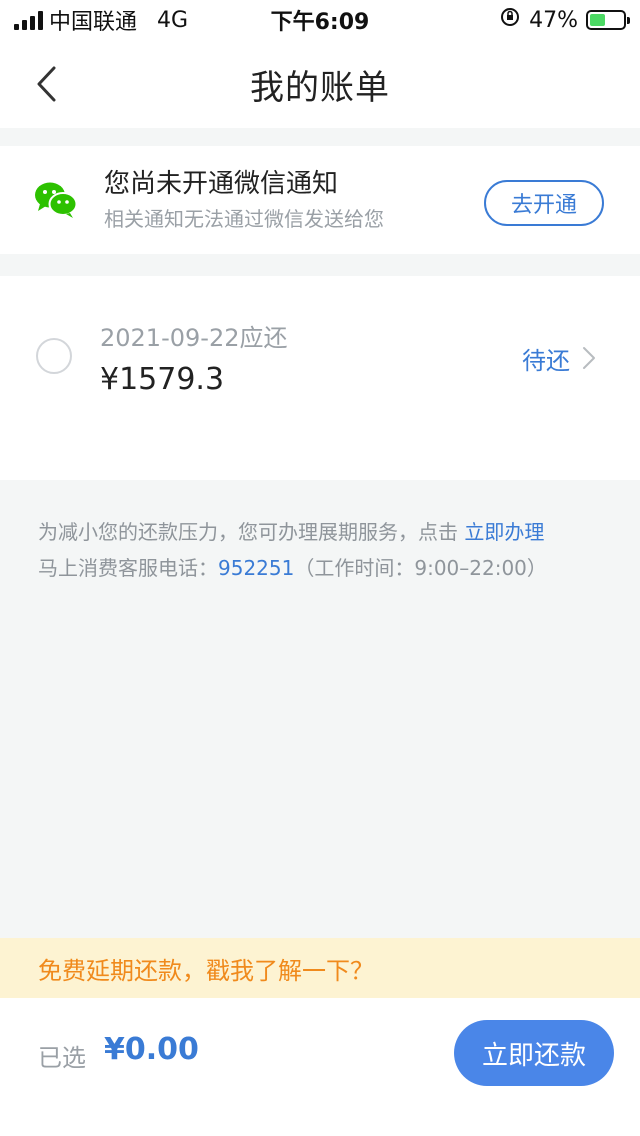 Image resolution: width=640 pixels, height=1136 pixels. Describe the element at coordinates (420, 568) in the screenshot. I see `service-hours: （工作时间：9:00–22:00）` at that location.